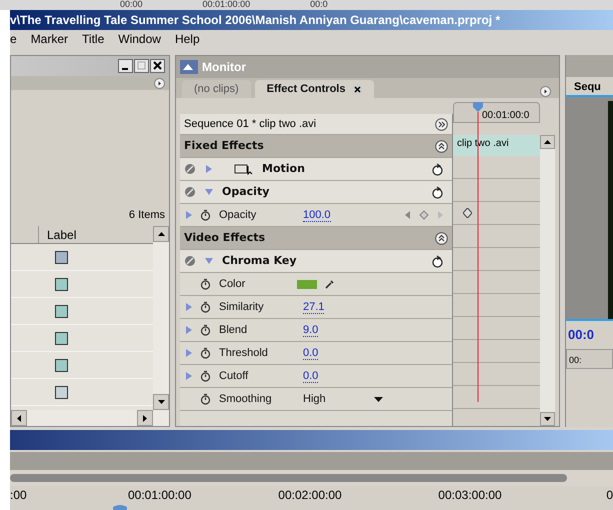 Image resolution: width=613 pixels, height=510 pixels. What do you see at coordinates (242, 307) in the screenshot?
I see `param-label: Similarity` at bounding box center [242, 307].